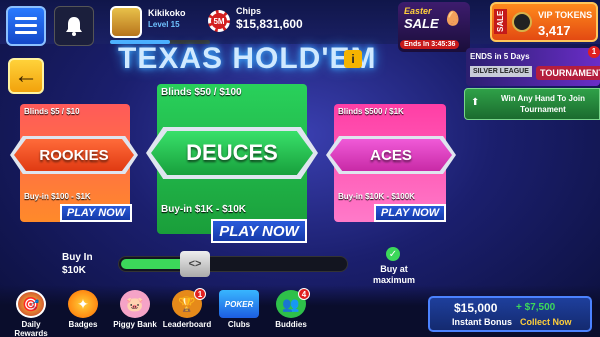 The width and height of the screenshot is (600, 337). What do you see at coordinates (247, 58) in the screenshot?
I see `page-title: TEXAS HOLD'EM` at bounding box center [247, 58].